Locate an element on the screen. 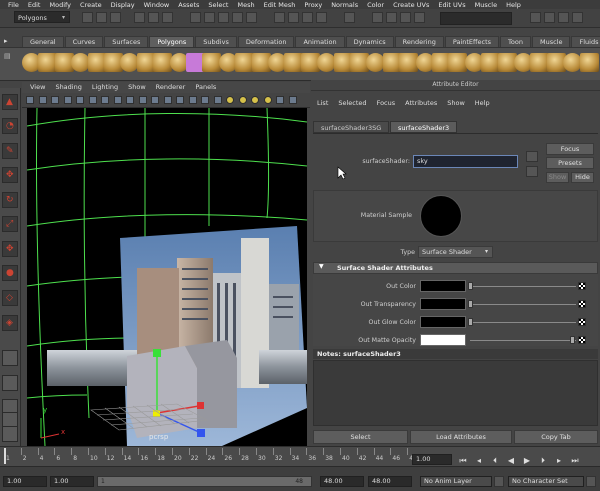  safe-title-icon is located at coordinates (180, 100).